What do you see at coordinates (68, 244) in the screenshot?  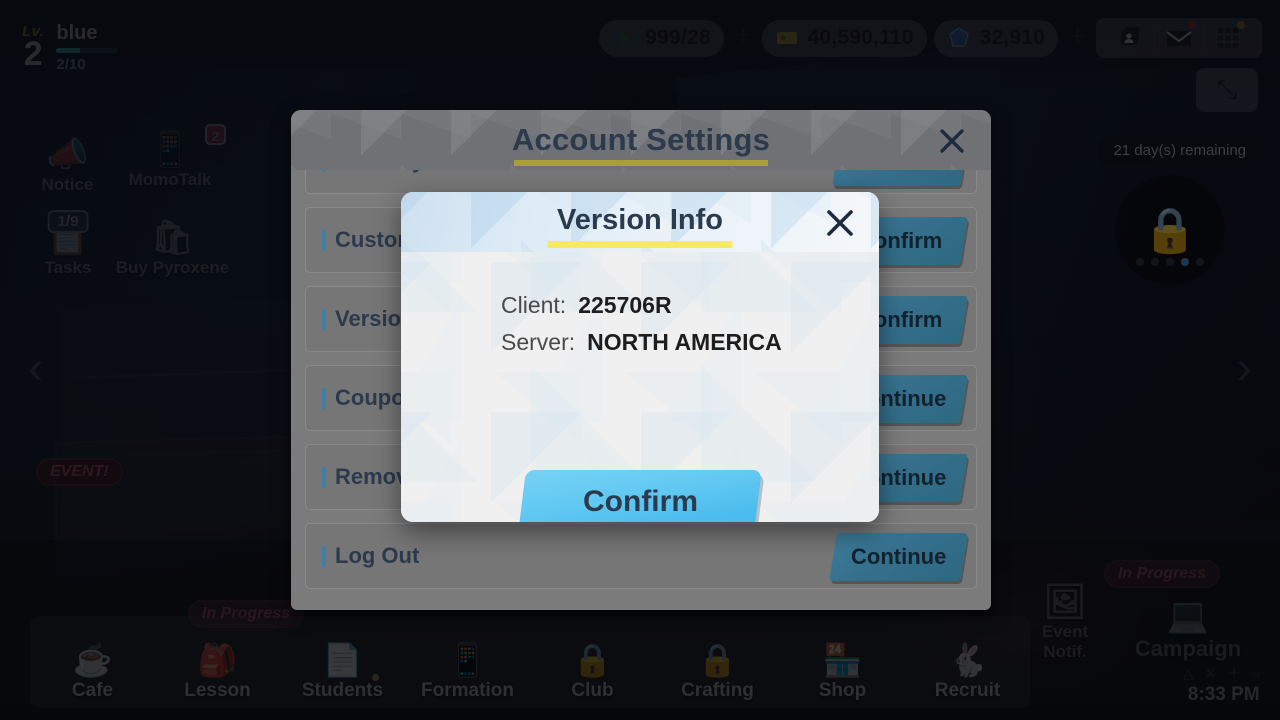 I see `shortcut-tasks: 1/9 📋 Tasks` at bounding box center [68, 244].